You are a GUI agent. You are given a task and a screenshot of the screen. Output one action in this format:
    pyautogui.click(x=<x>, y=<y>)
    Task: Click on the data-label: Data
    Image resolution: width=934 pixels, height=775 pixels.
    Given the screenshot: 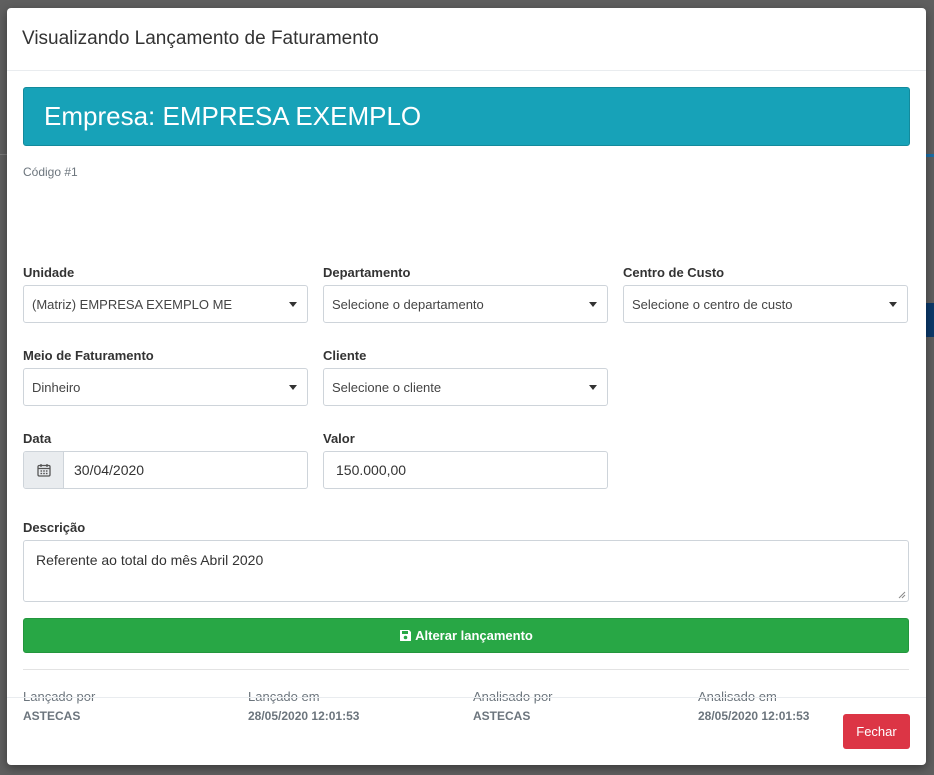 What is the action you would take?
    pyautogui.click(x=37, y=438)
    